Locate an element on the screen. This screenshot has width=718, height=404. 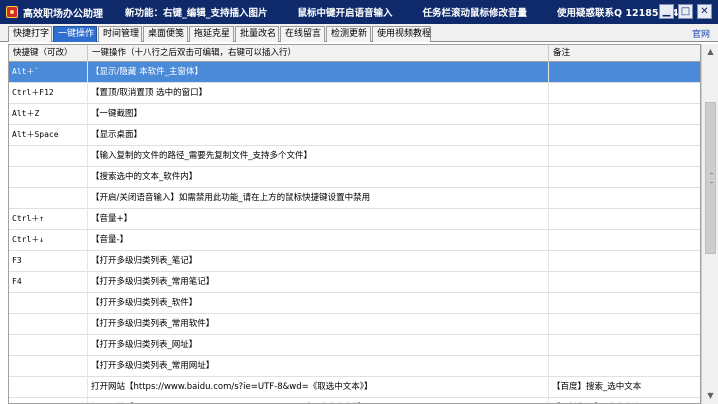
operation-cell: 【打开多级归类列表_软件】 is located at coordinates (318, 303).